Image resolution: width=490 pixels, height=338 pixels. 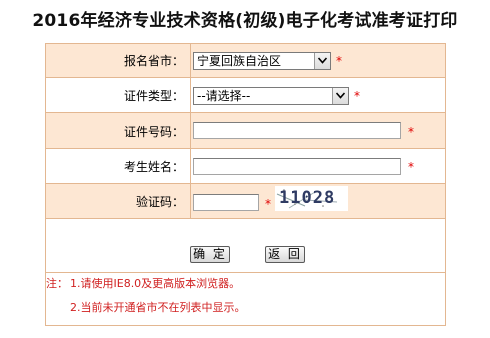 I want to click on id-type-label: 证件类型：, so click(x=153, y=96).